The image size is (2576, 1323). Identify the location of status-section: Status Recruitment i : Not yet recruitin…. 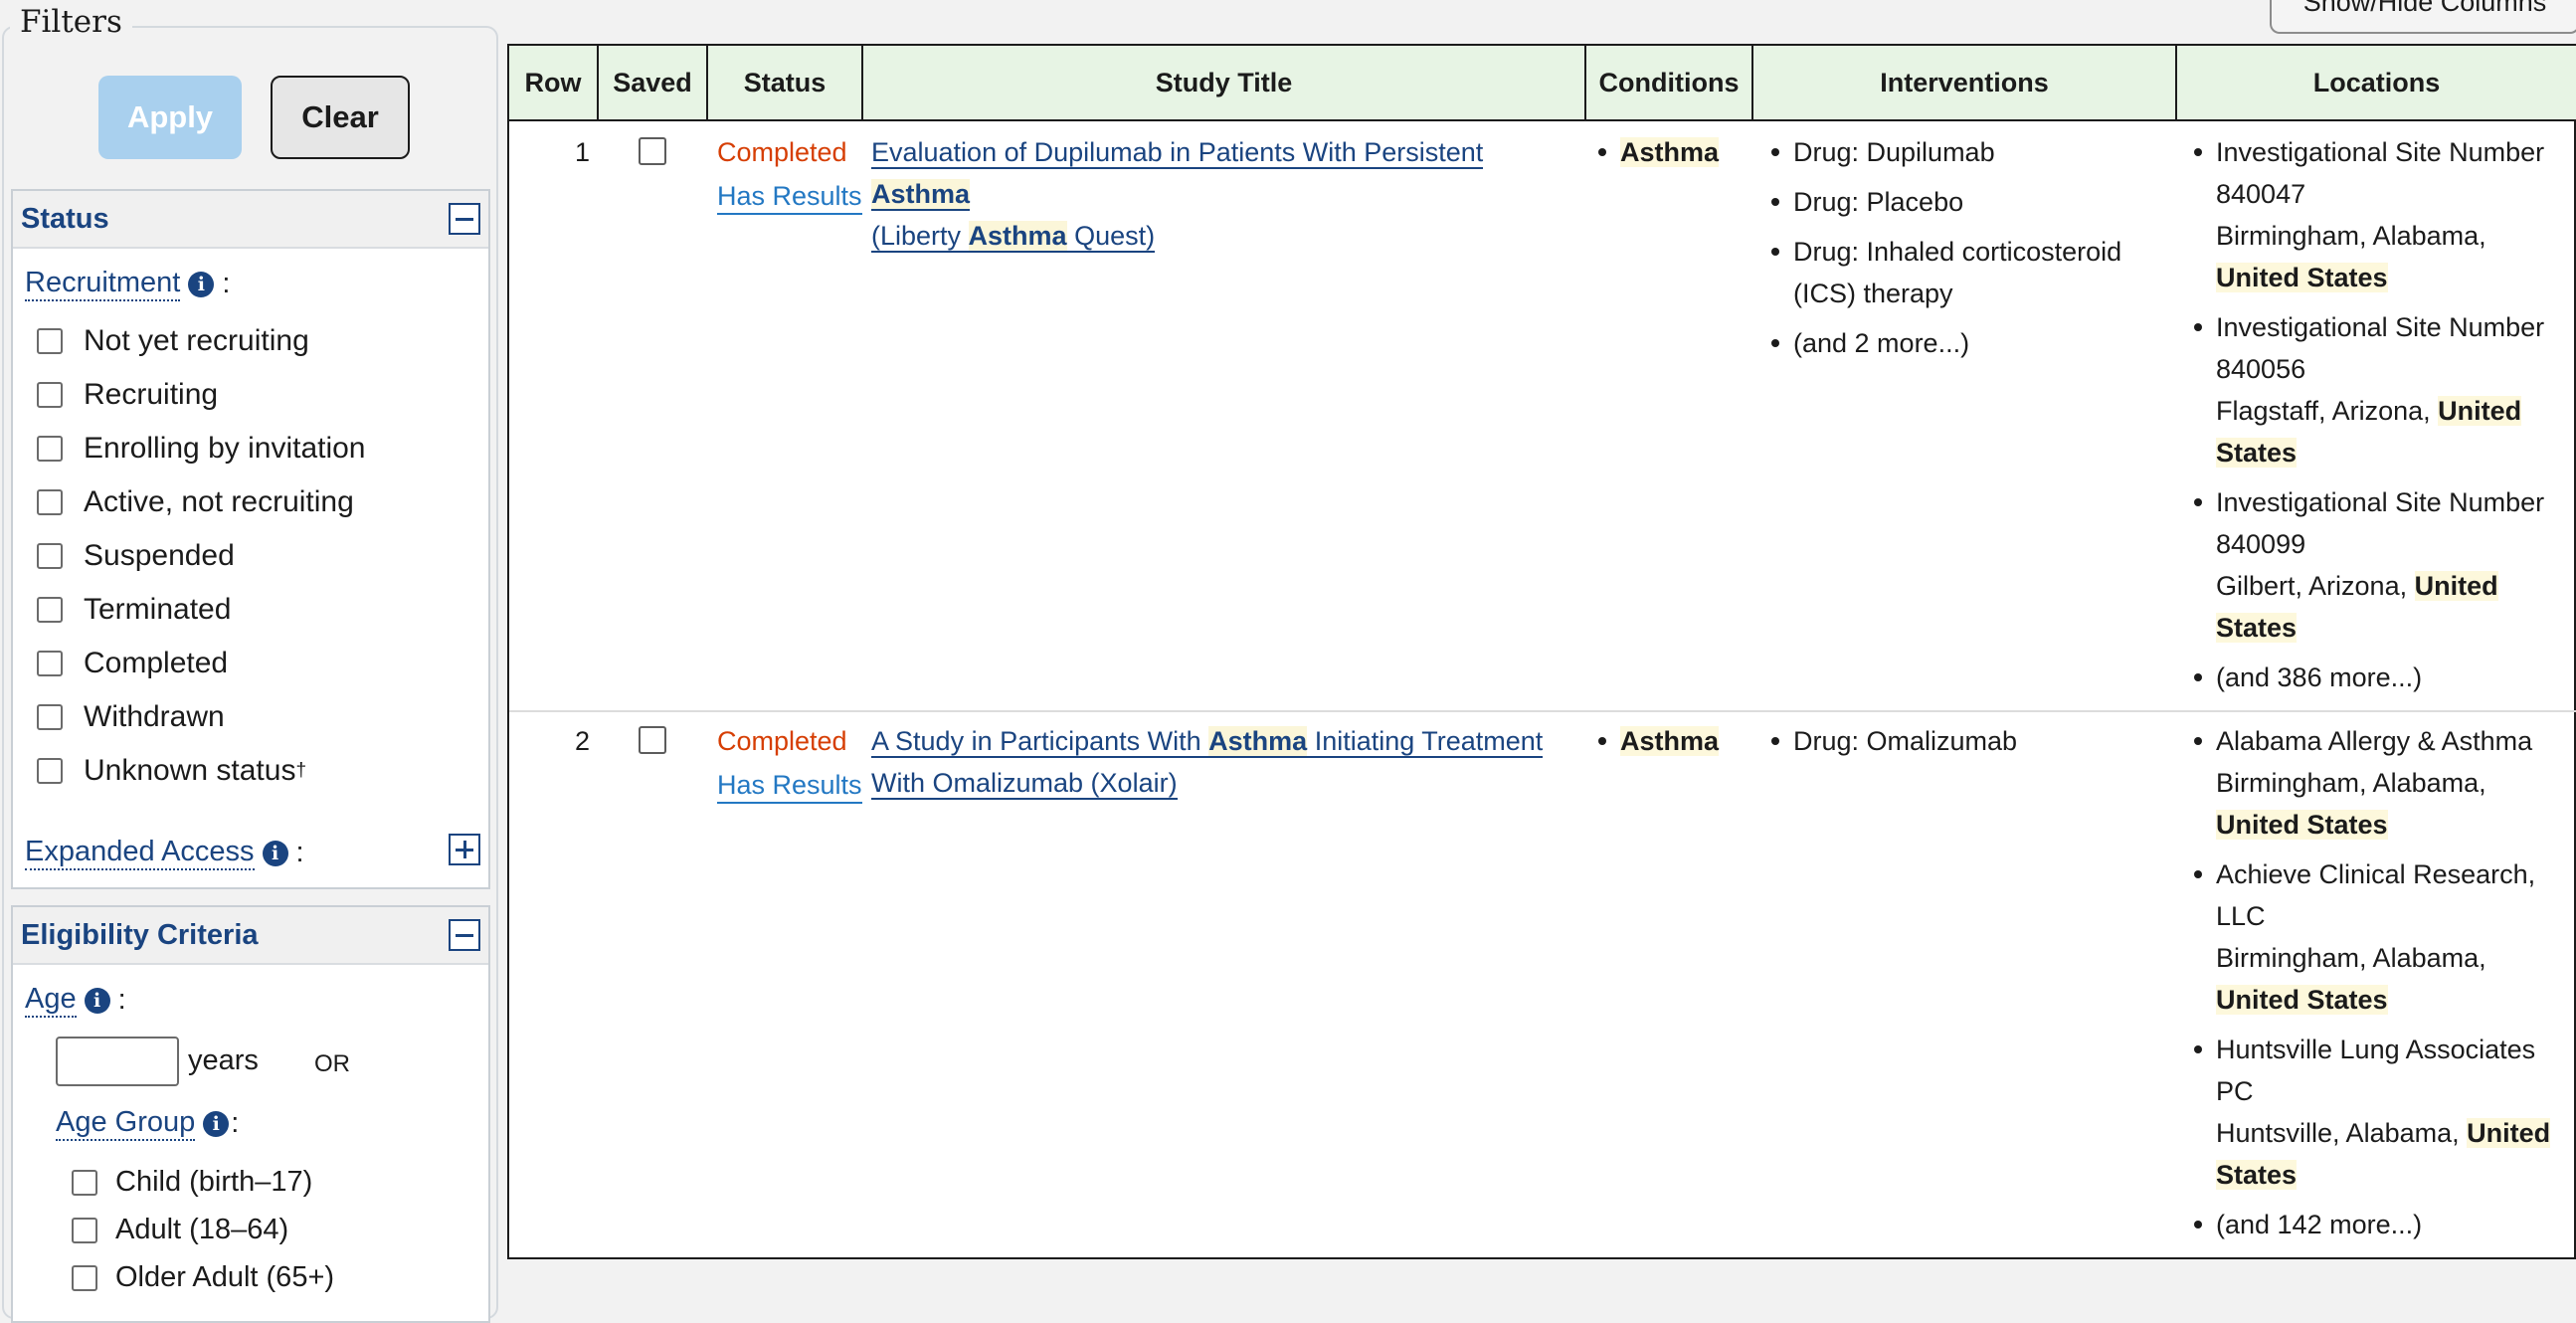
(250, 539).